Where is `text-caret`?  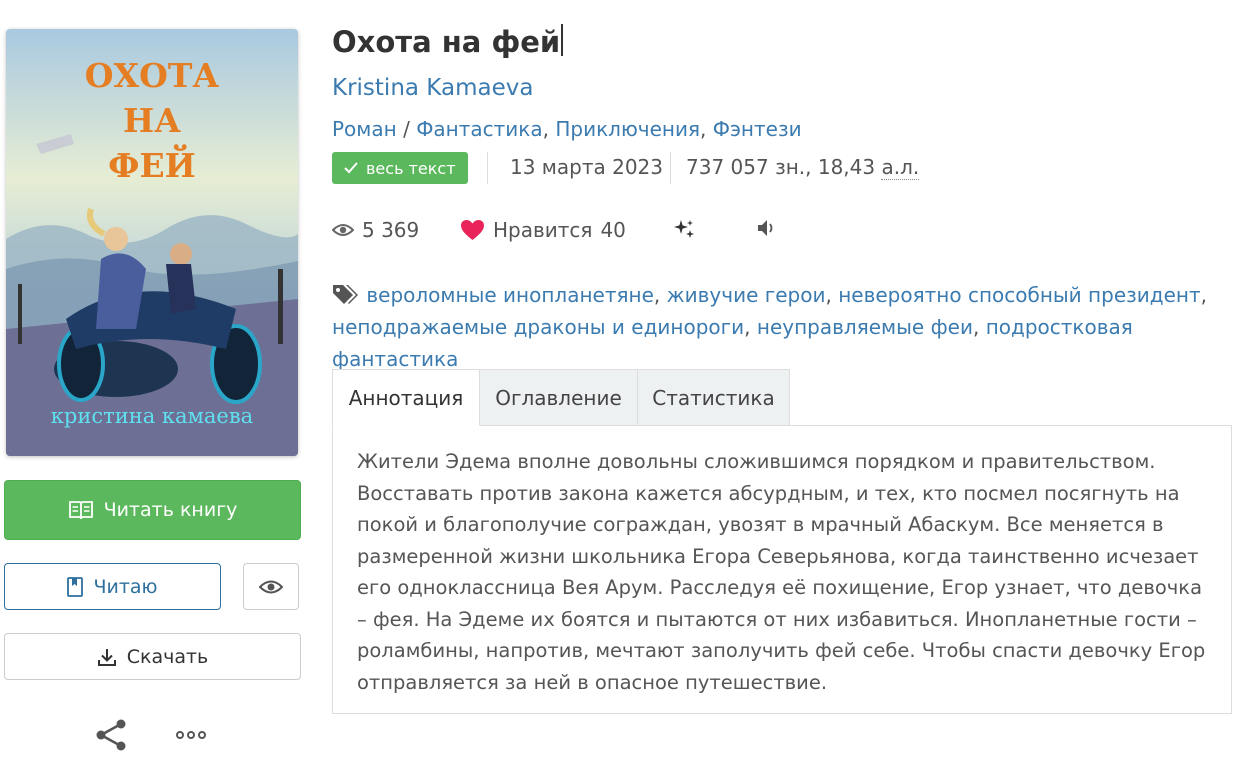
text-caret is located at coordinates (562, 40).